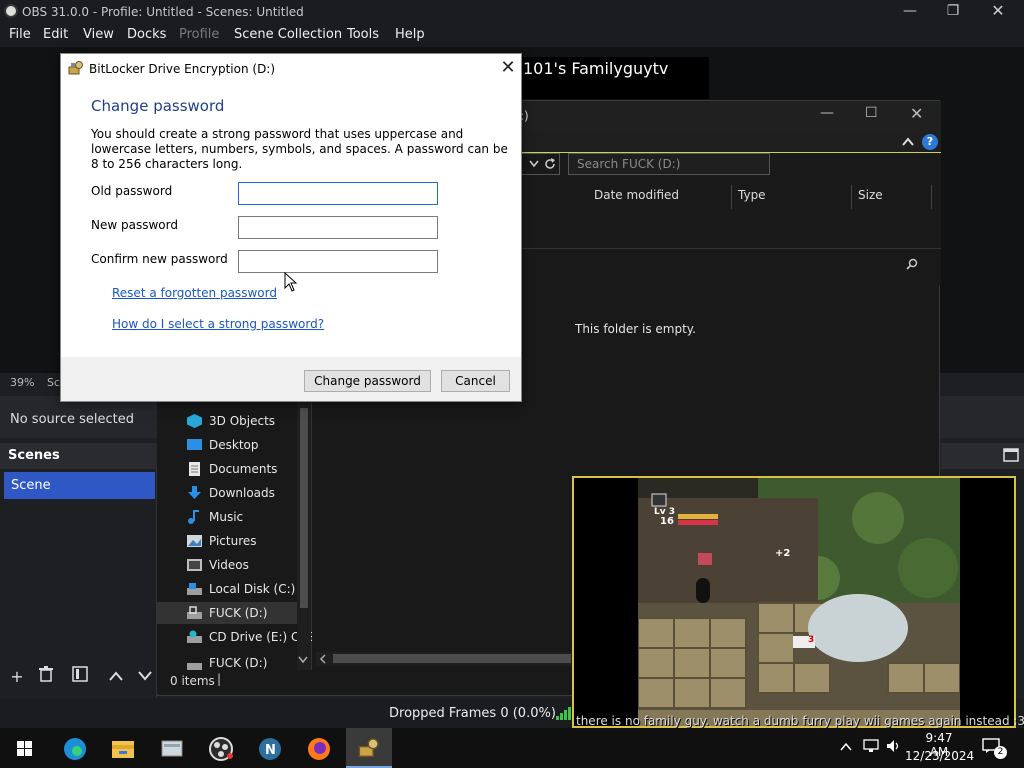 This screenshot has width=1024, height=768. What do you see at coordinates (249, 565) in the screenshot?
I see `nav-item-videos: Videos` at bounding box center [249, 565].